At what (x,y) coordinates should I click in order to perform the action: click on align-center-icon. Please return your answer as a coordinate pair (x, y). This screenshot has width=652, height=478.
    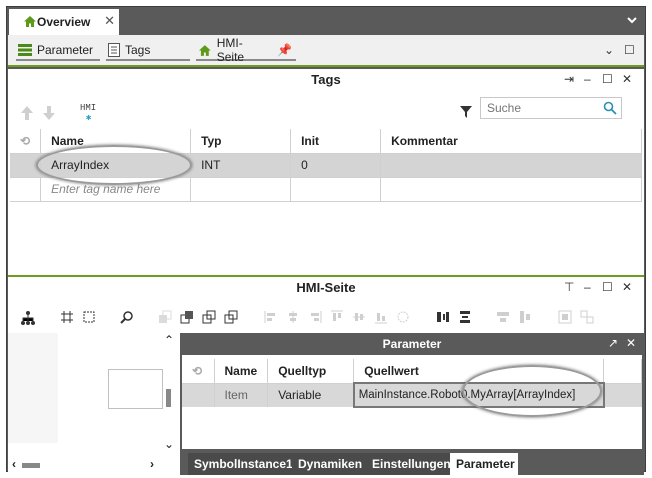
    Looking at the image, I should click on (293, 317).